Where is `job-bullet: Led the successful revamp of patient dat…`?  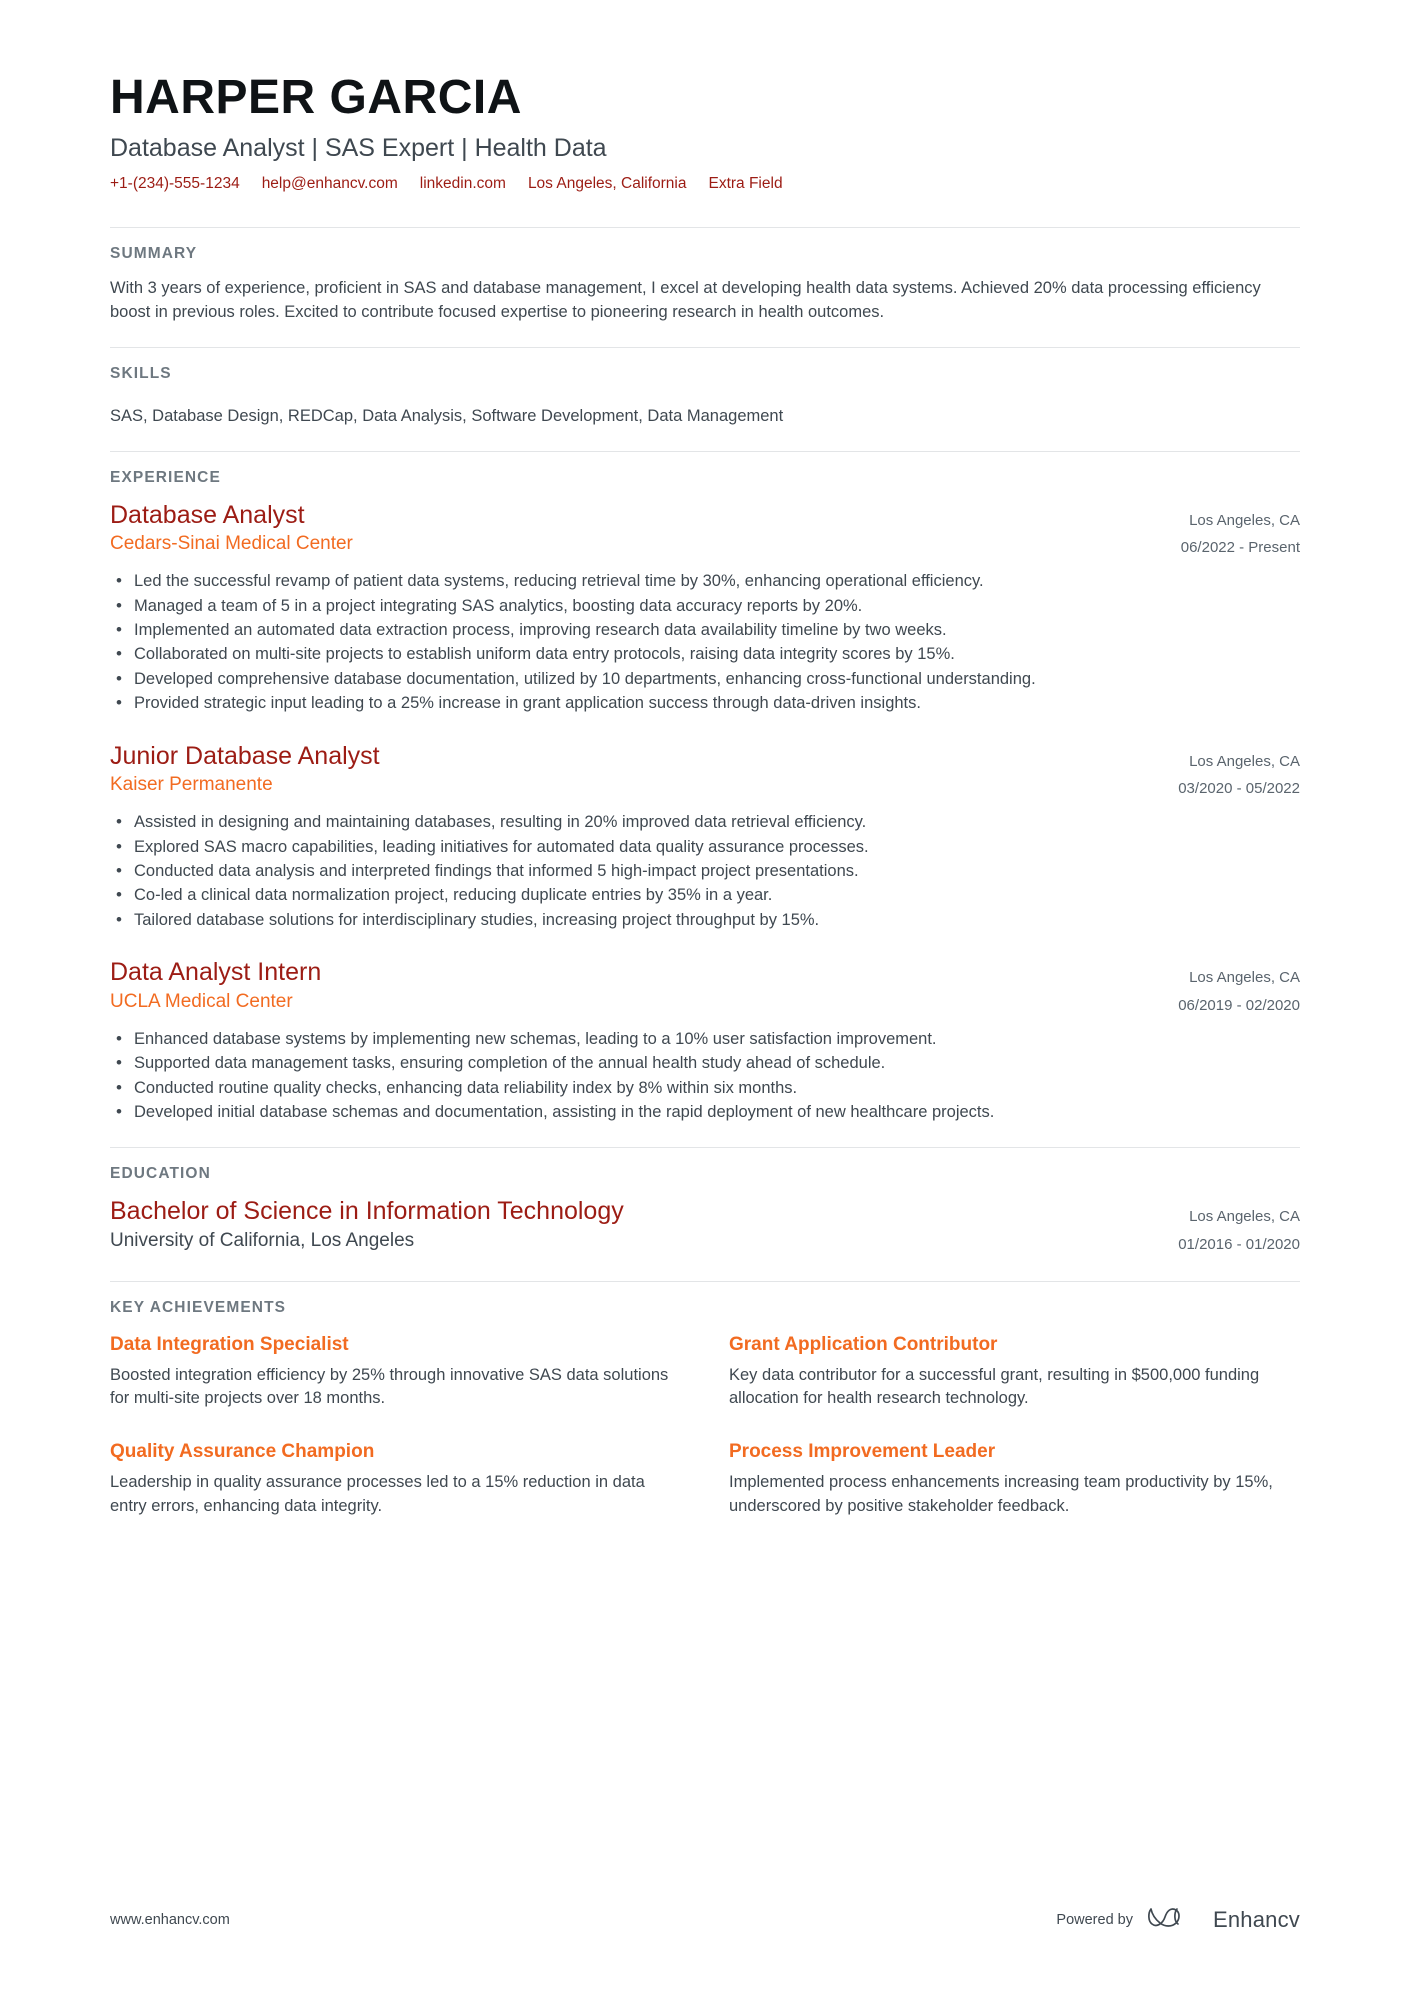 job-bullet: Led the successful revamp of patient dat… is located at coordinates (705, 581).